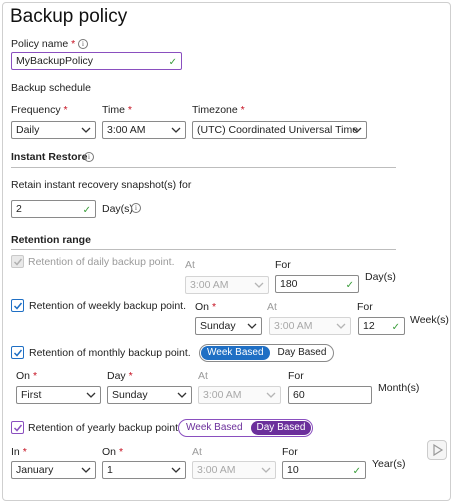 The image size is (454, 504). I want to click on monthly-for-input: 60, so click(330, 395).